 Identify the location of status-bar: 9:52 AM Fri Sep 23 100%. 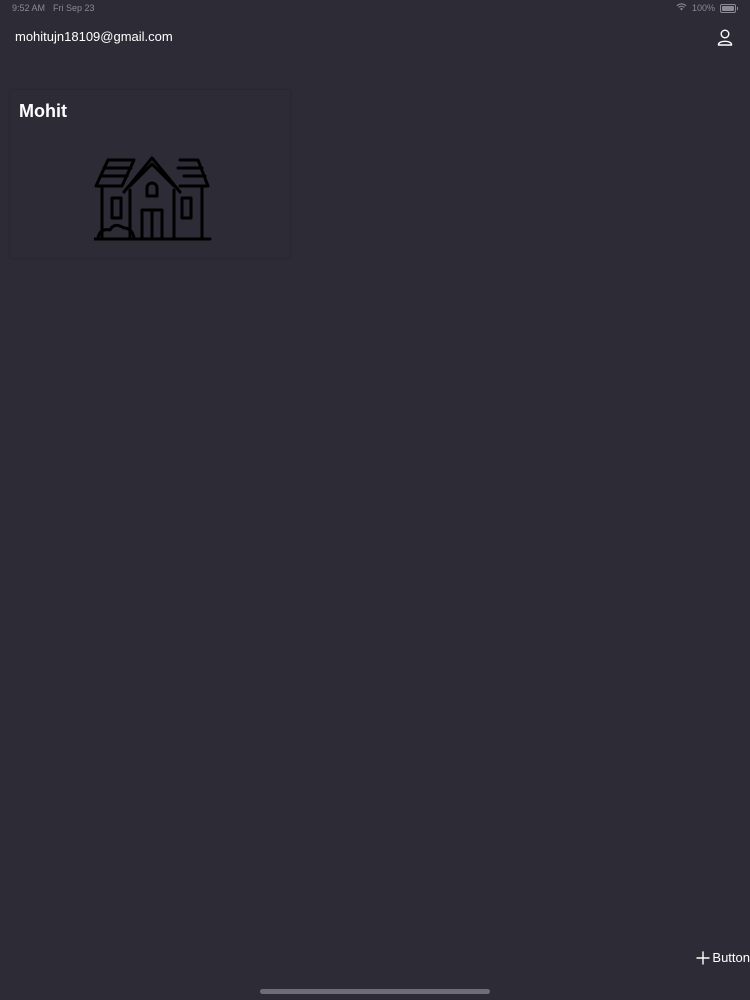
(375, 9).